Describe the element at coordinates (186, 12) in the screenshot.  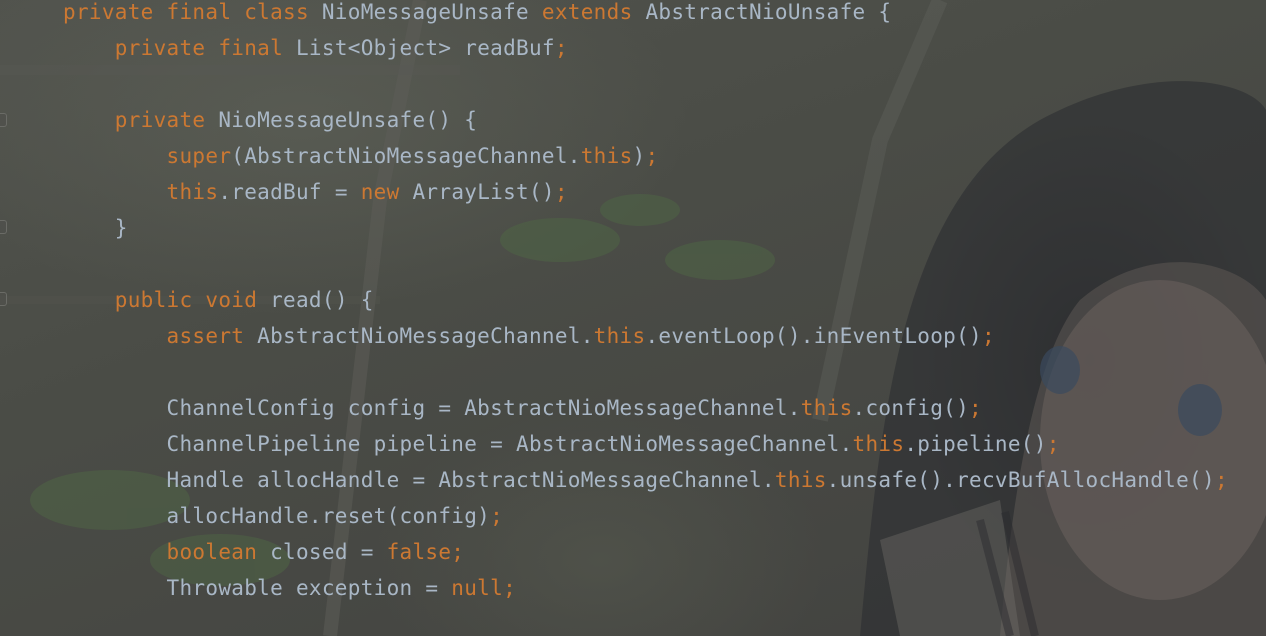
I see `keyword-token: private final class` at that location.